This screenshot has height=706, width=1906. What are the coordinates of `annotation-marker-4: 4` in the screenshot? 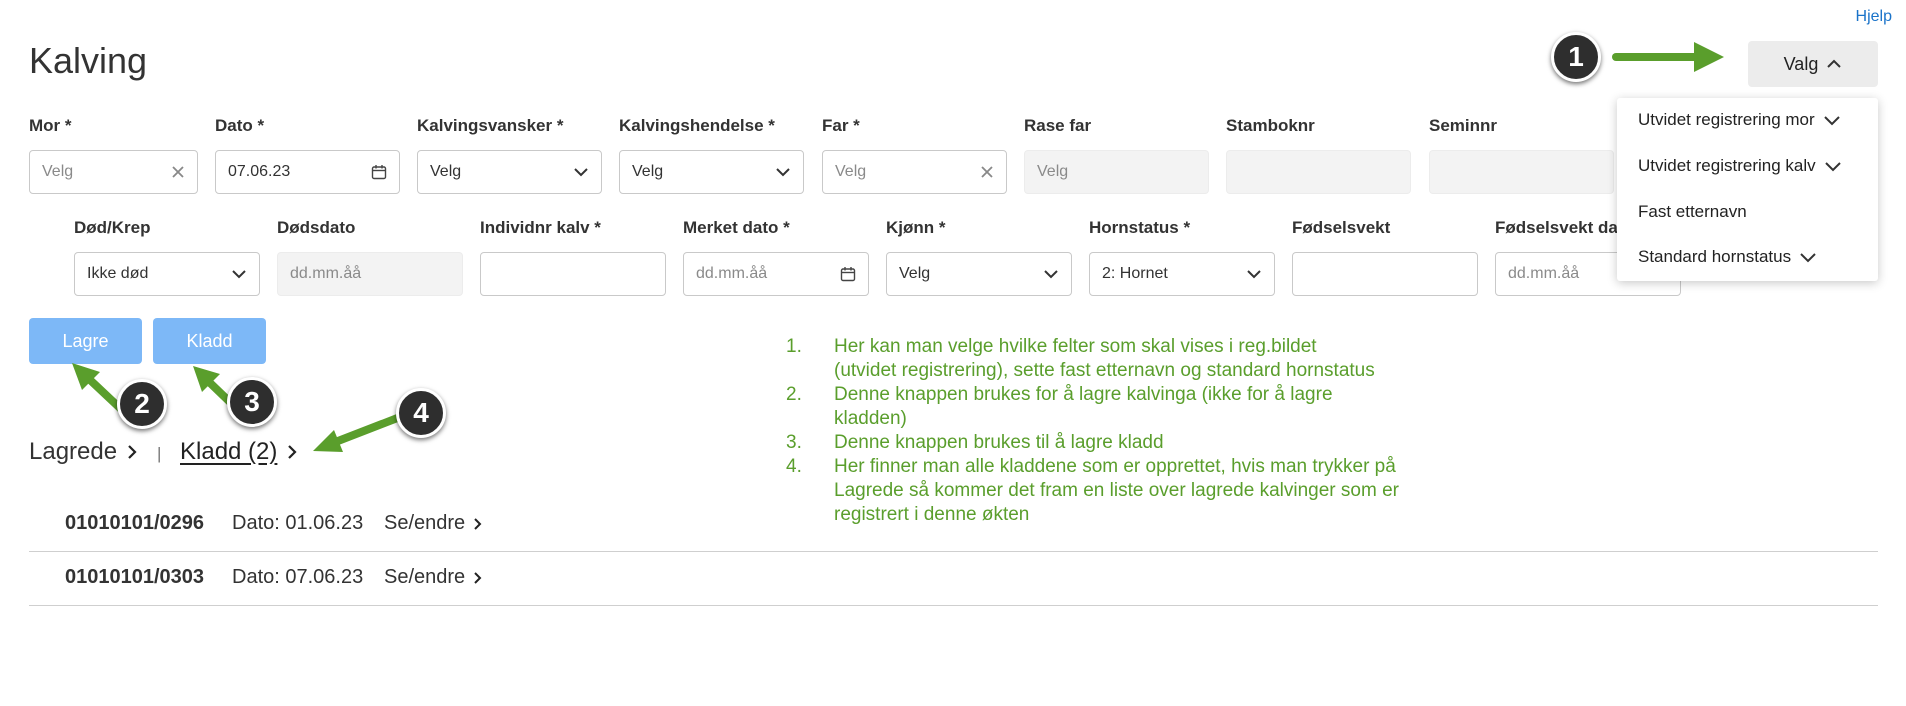 It's located at (421, 413).